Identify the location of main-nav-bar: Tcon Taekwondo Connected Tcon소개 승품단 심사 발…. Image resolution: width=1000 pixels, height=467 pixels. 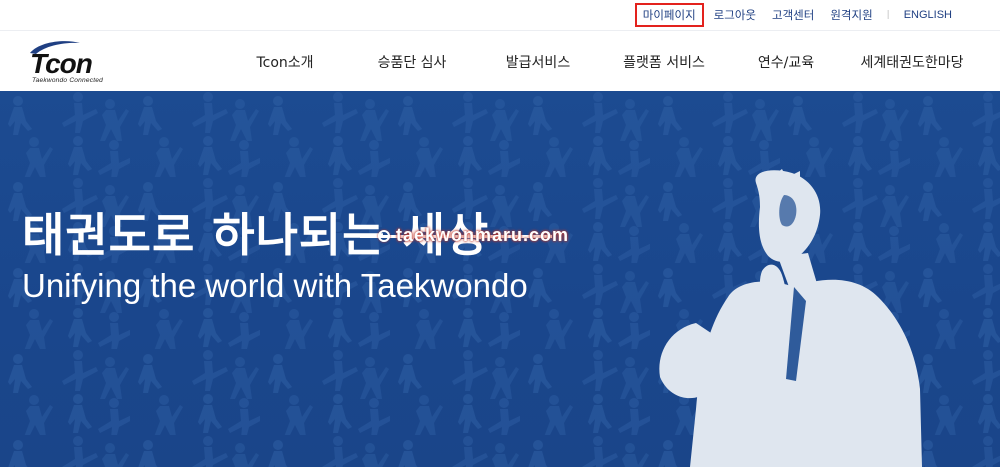
(500, 60).